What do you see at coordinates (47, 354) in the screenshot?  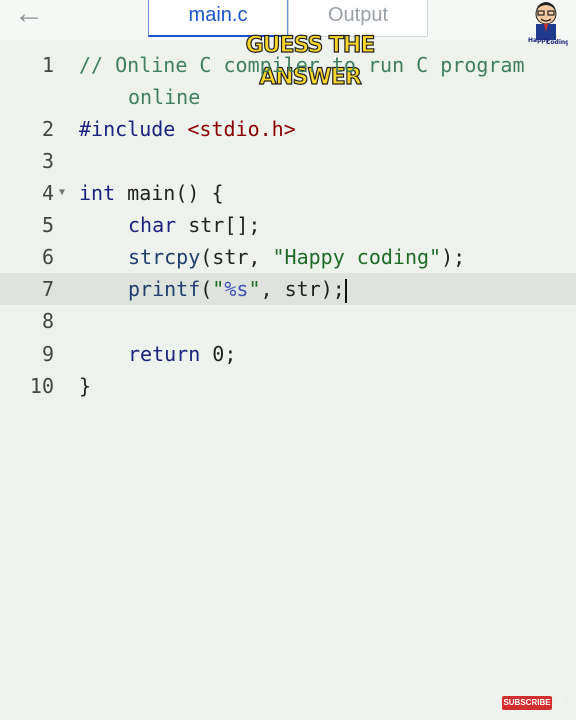 I see `line-number: 9` at bounding box center [47, 354].